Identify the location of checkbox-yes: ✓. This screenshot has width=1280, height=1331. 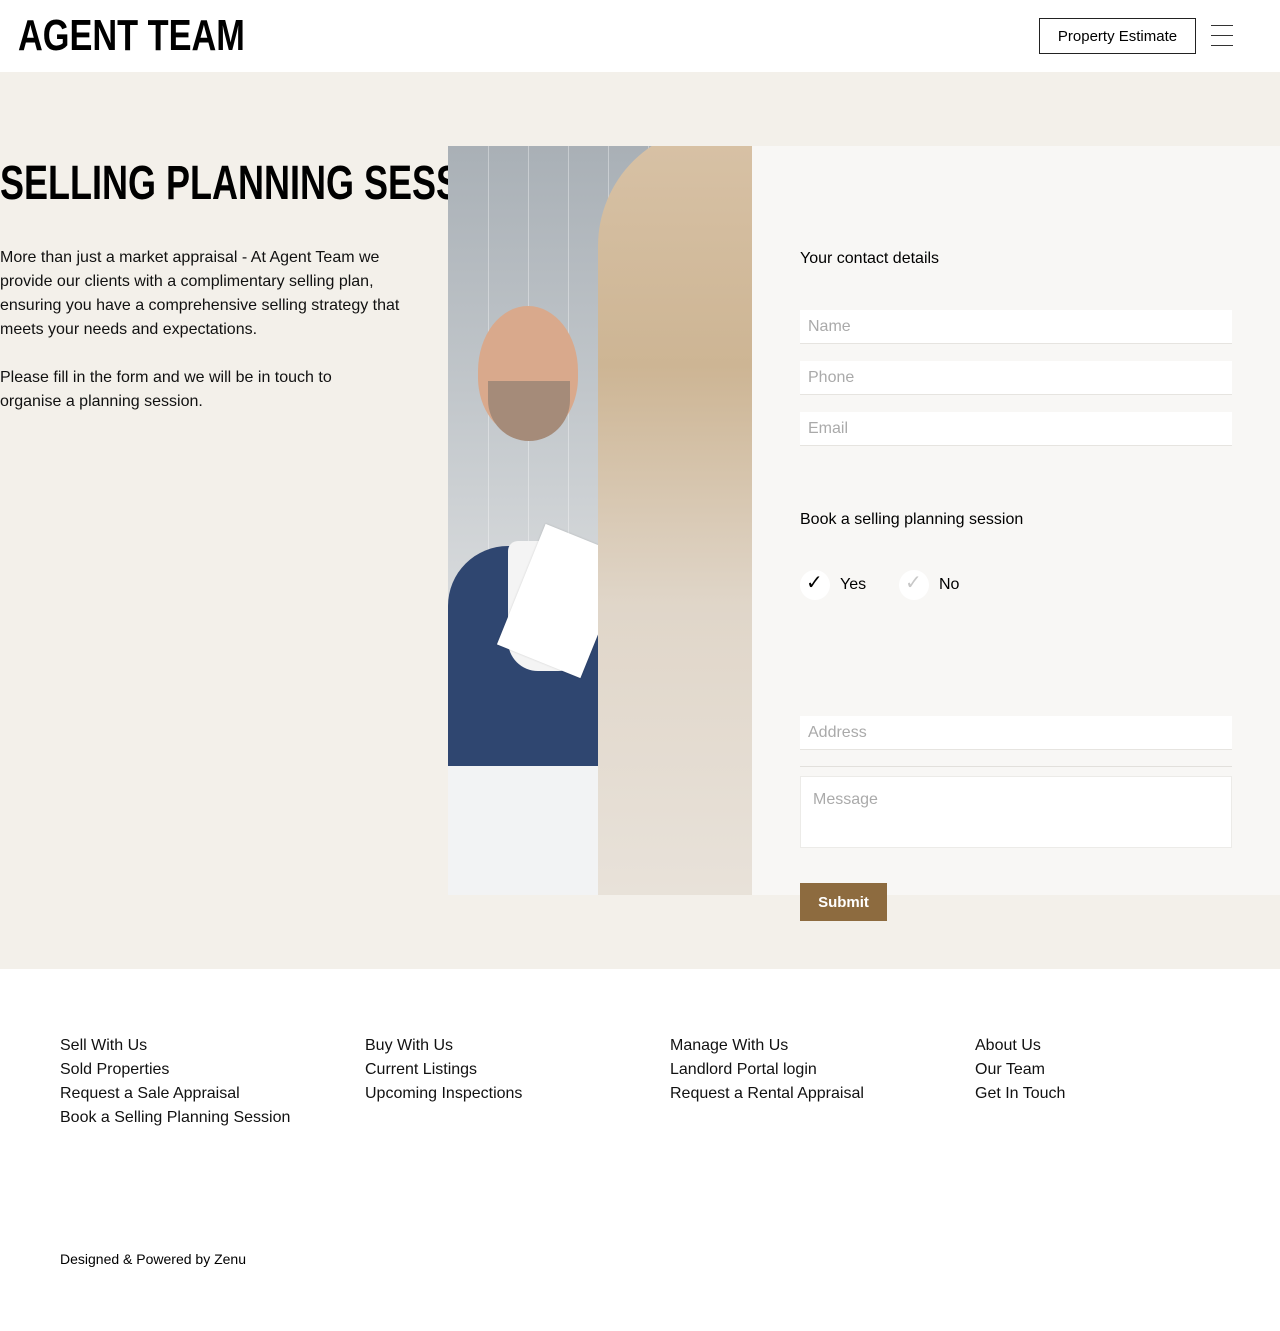
(815, 585).